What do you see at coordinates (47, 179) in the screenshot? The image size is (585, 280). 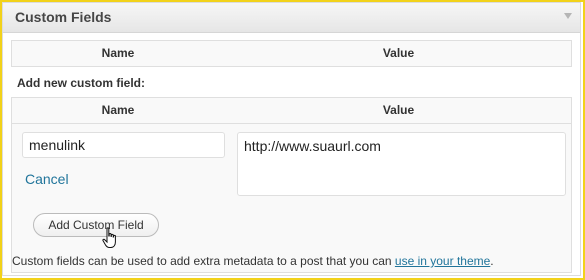 I see `cancel-link: Cancel` at bounding box center [47, 179].